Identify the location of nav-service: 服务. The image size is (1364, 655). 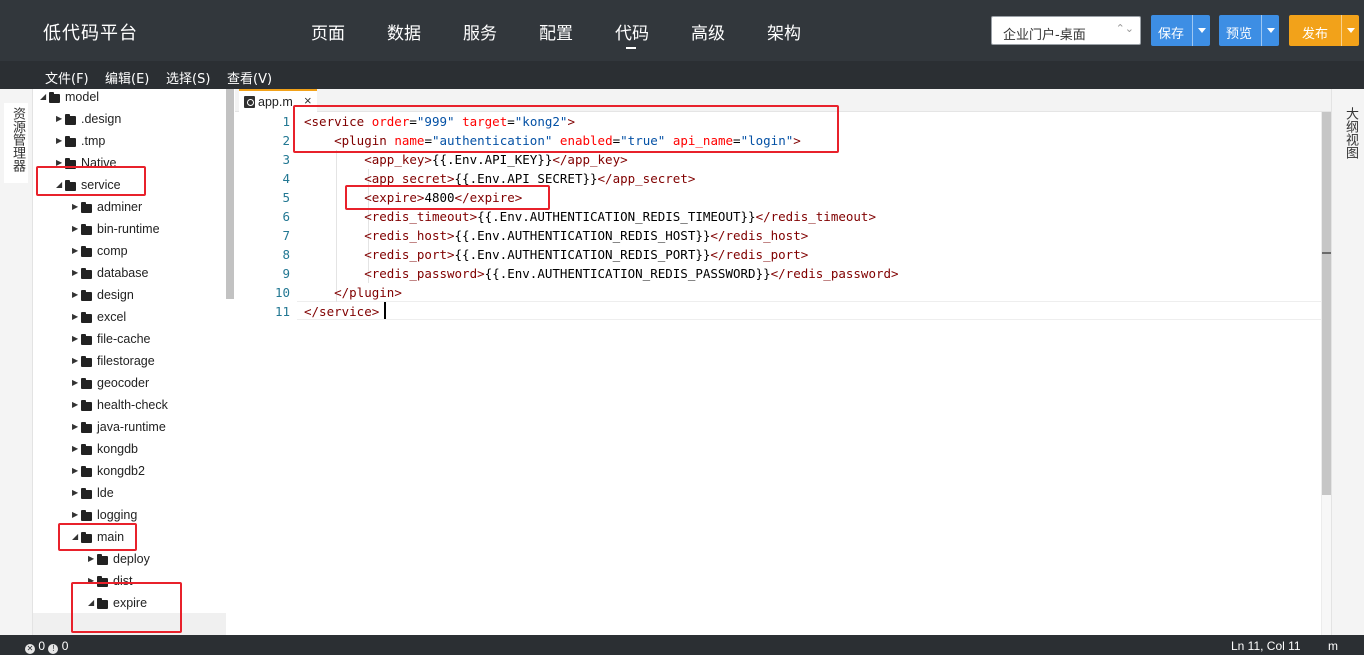
(480, 31).